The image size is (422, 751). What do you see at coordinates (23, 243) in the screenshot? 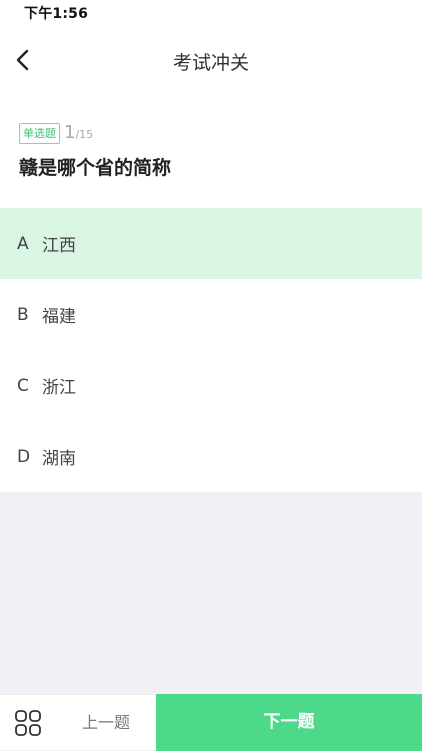
I see `option-letter: A` at bounding box center [23, 243].